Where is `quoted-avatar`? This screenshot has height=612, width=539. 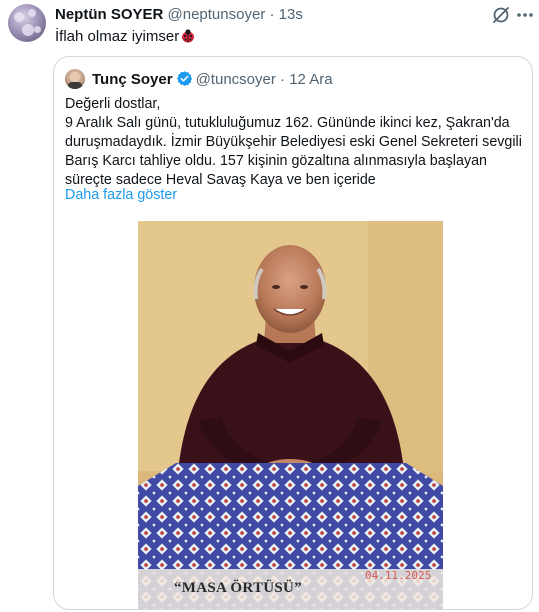
quoted-avatar is located at coordinates (75, 79).